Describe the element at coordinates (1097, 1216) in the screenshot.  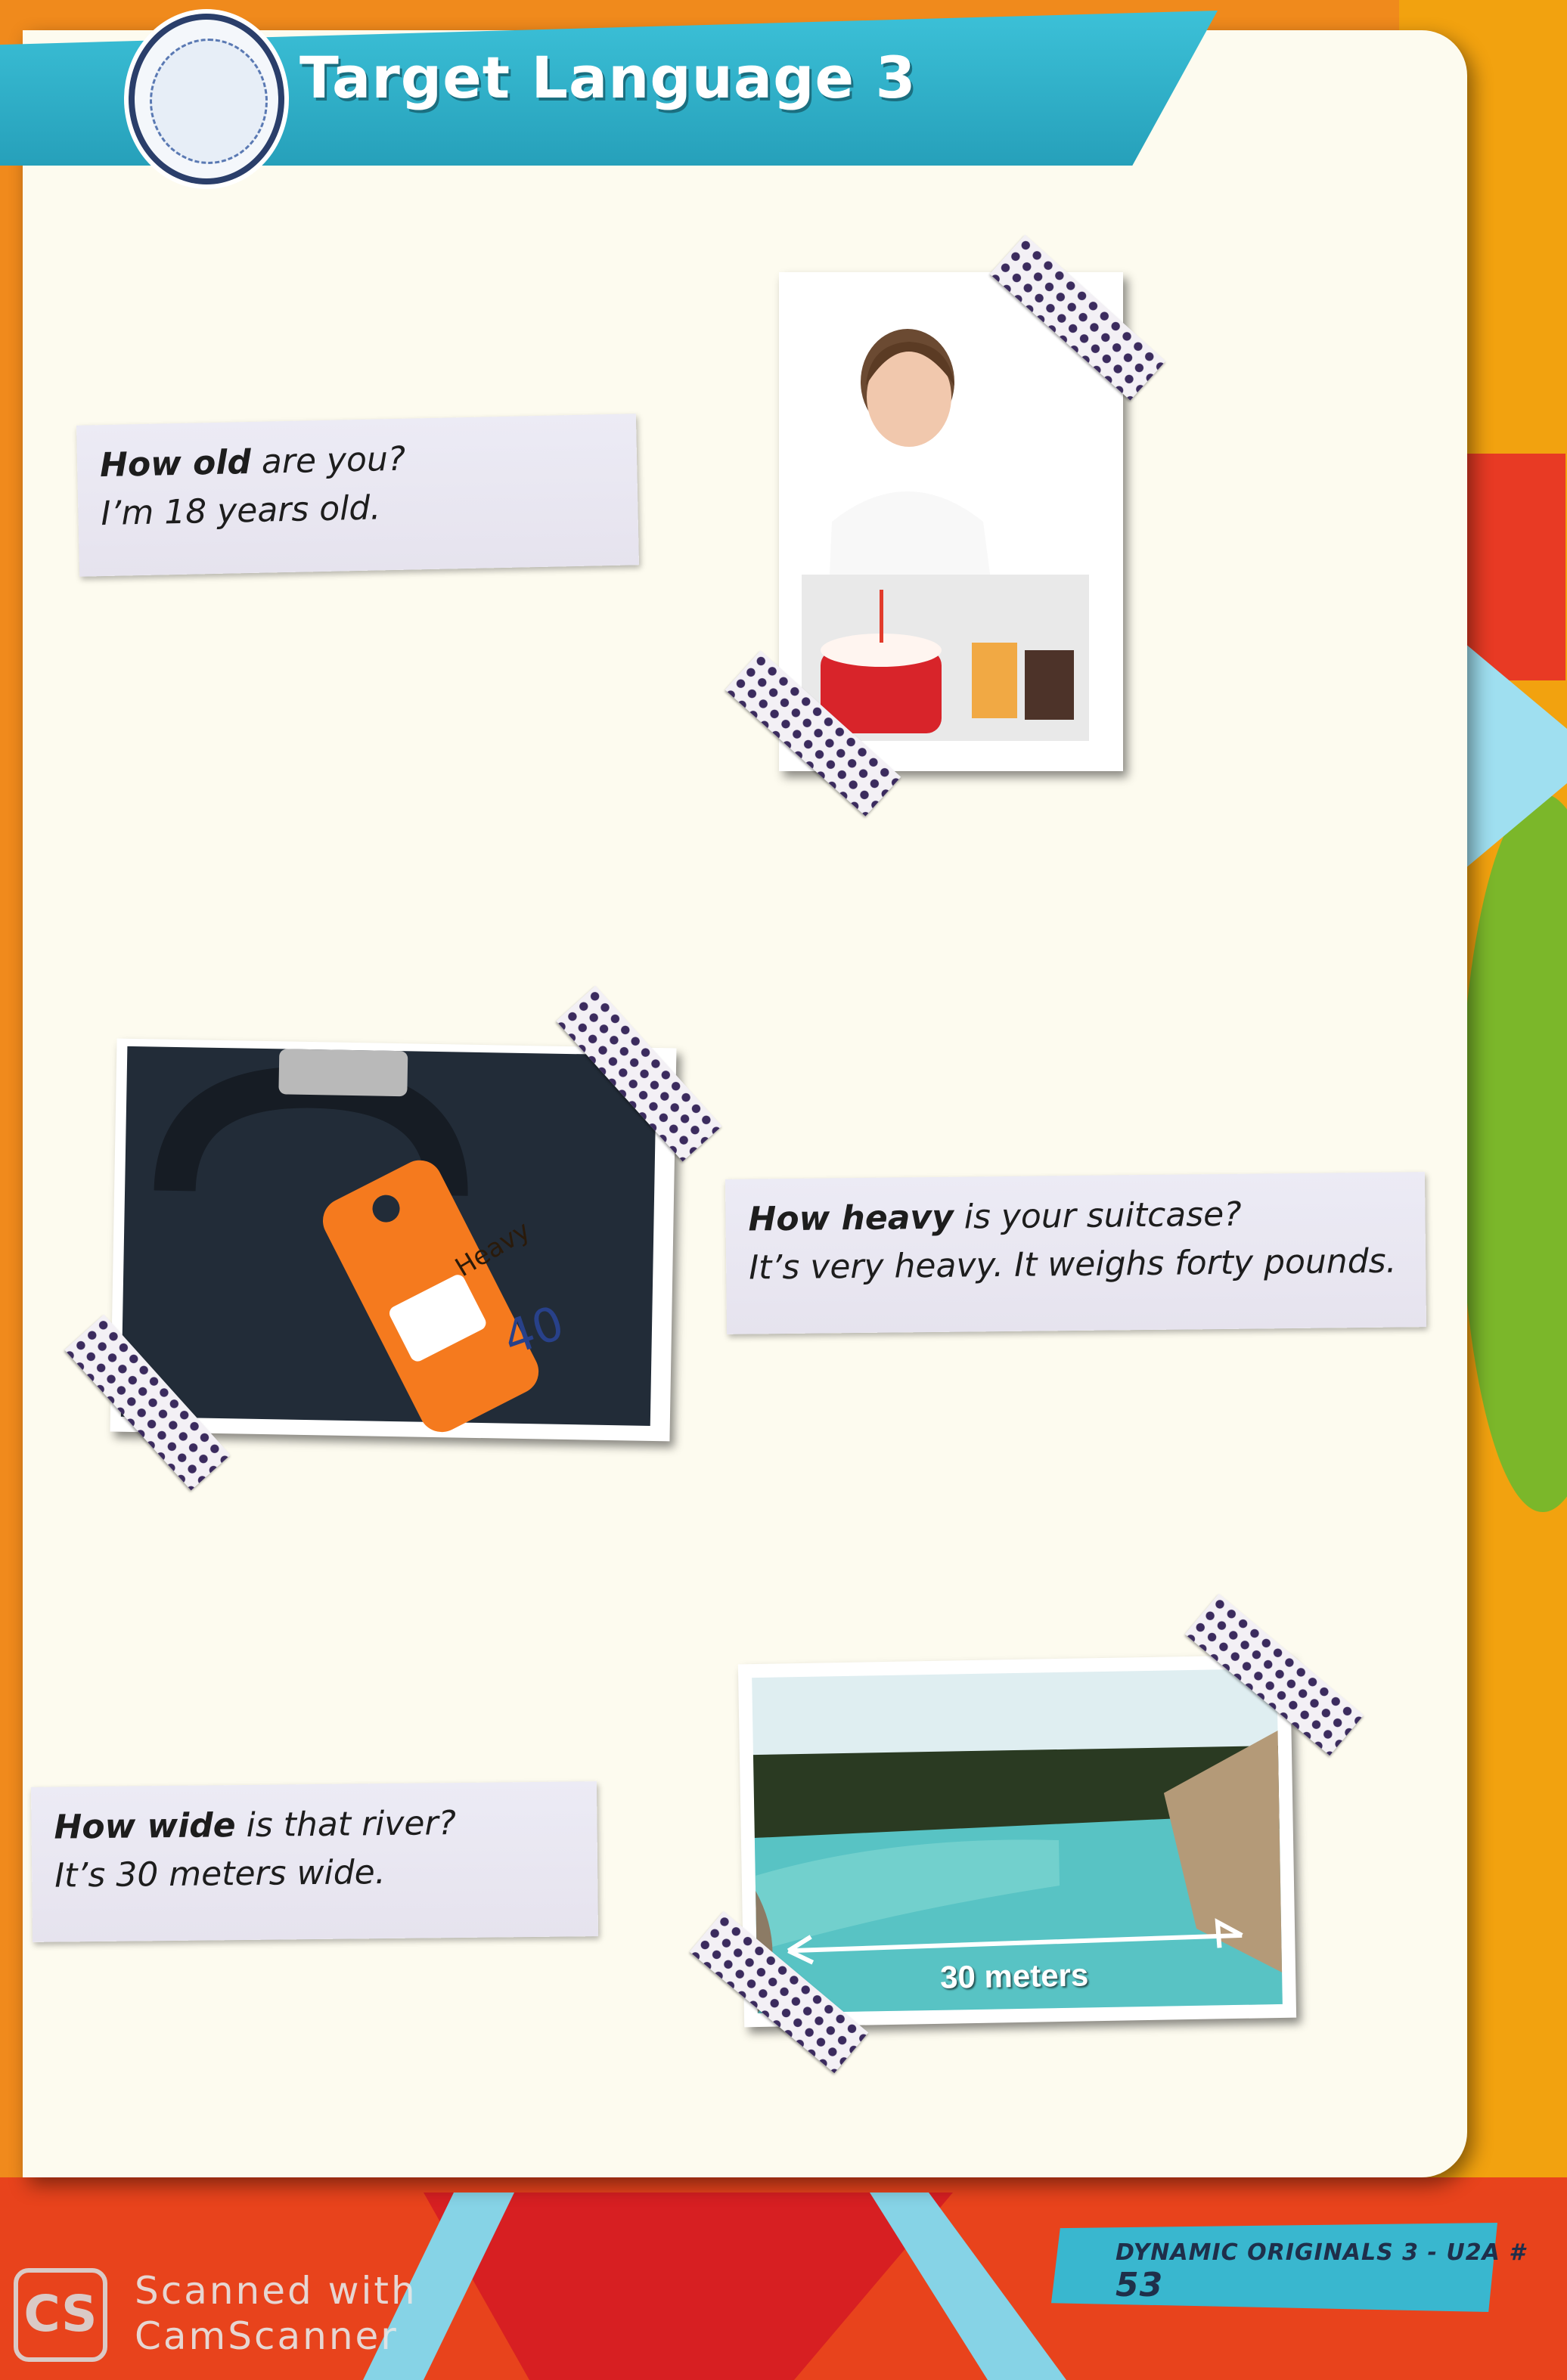
I see `question-text: is your suitcase?` at that location.